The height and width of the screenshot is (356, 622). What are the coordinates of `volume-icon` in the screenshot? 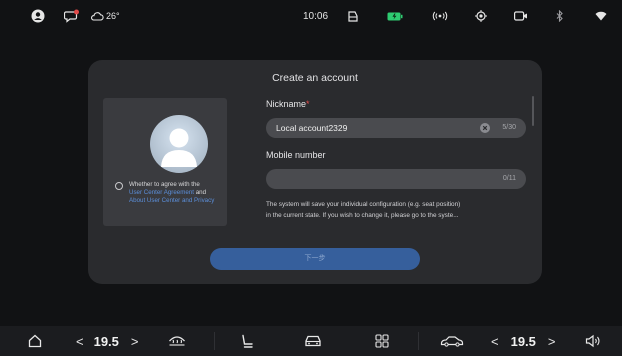 It's located at (593, 341).